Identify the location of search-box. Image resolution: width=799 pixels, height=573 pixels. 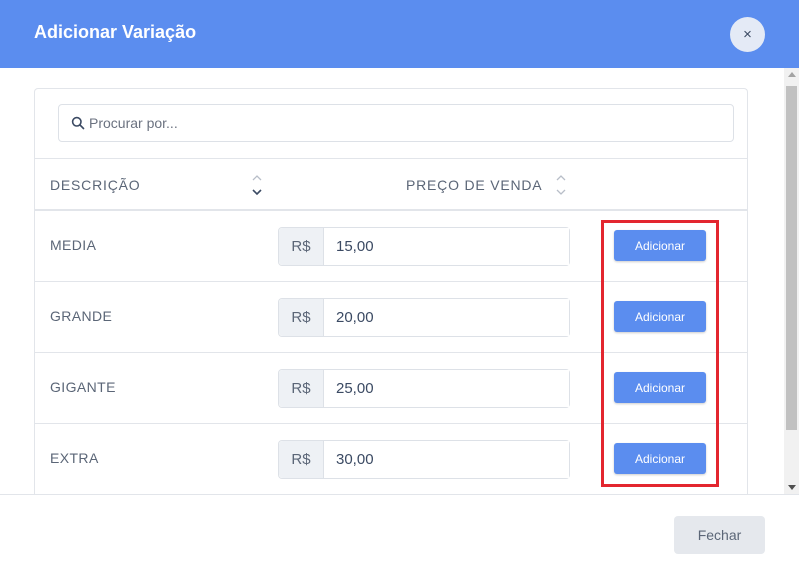
(396, 123).